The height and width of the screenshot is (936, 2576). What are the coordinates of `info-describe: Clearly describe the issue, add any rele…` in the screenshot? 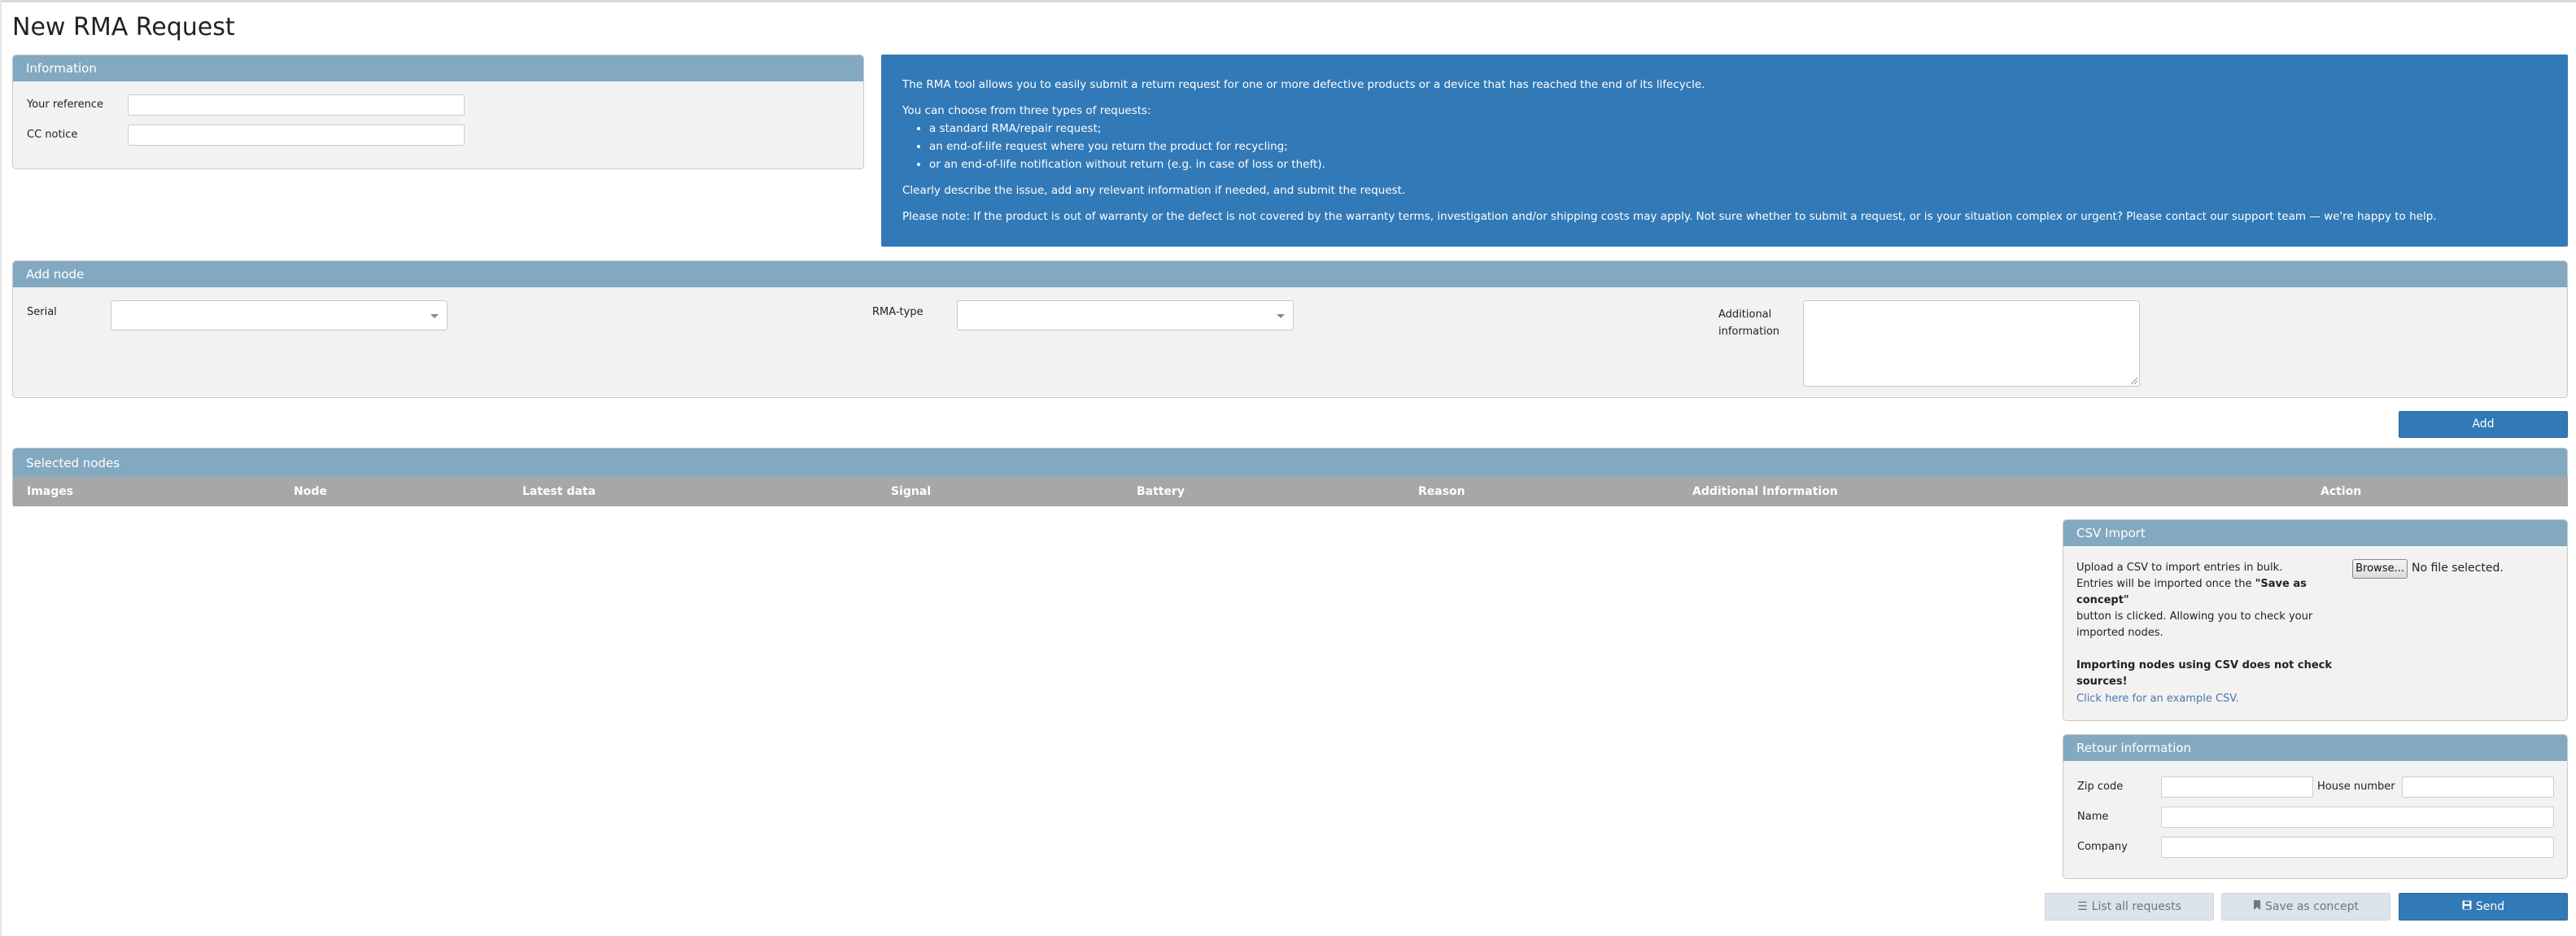 It's located at (1154, 190).